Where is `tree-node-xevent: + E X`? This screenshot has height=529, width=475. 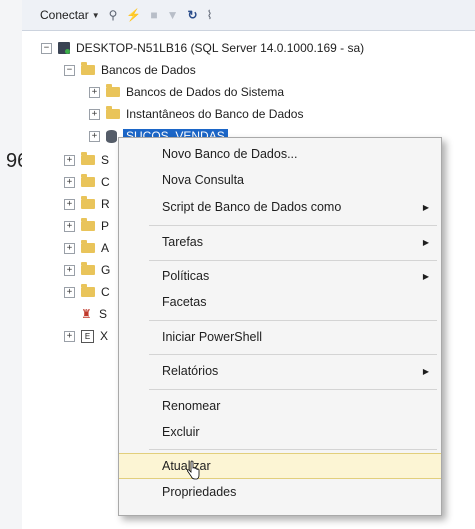 tree-node-xevent: + E X is located at coordinates (86, 336).